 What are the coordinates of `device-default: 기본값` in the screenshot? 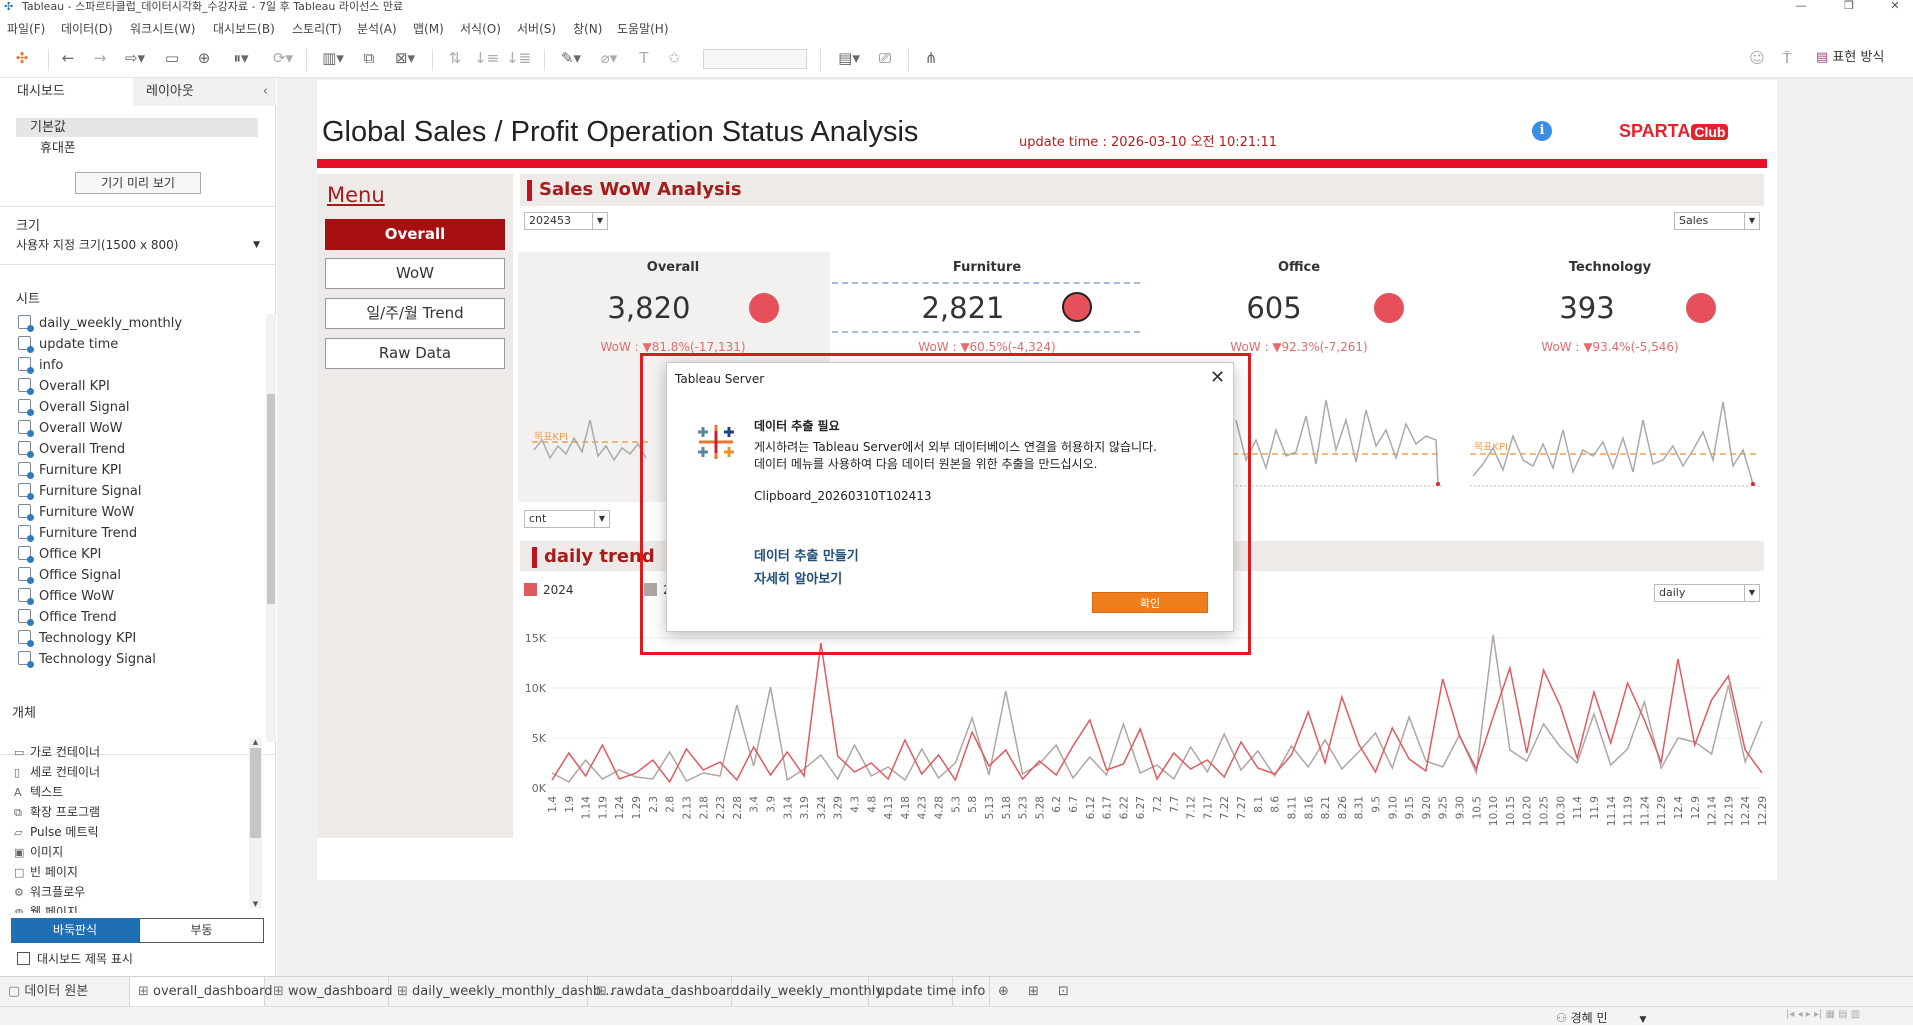 It's located at (48, 127).